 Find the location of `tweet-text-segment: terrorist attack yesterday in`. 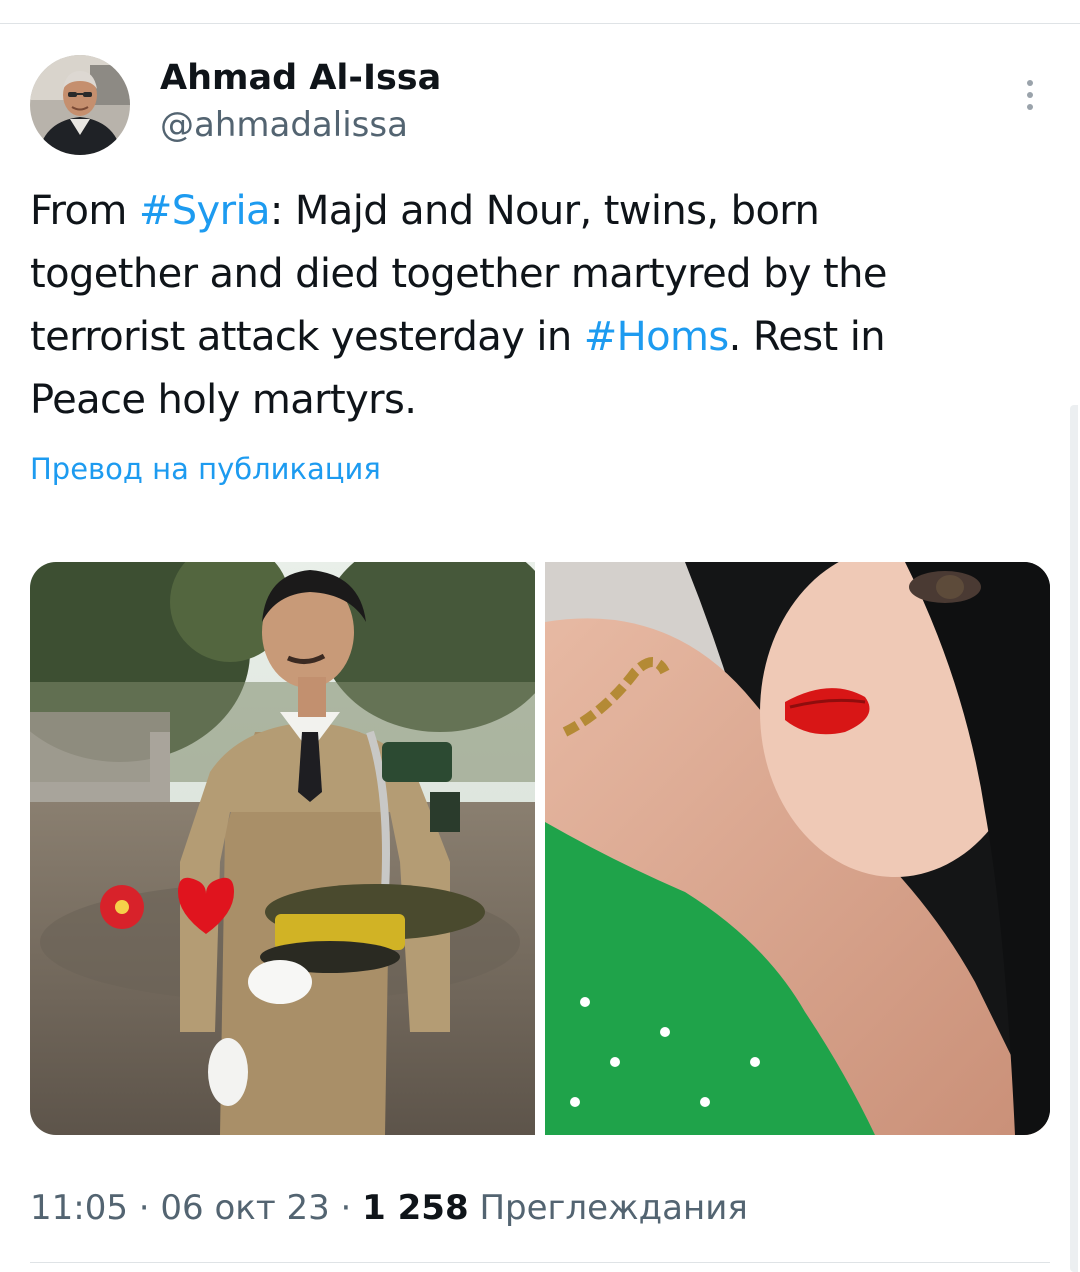

tweet-text-segment: terrorist attack yesterday in is located at coordinates (307, 337).